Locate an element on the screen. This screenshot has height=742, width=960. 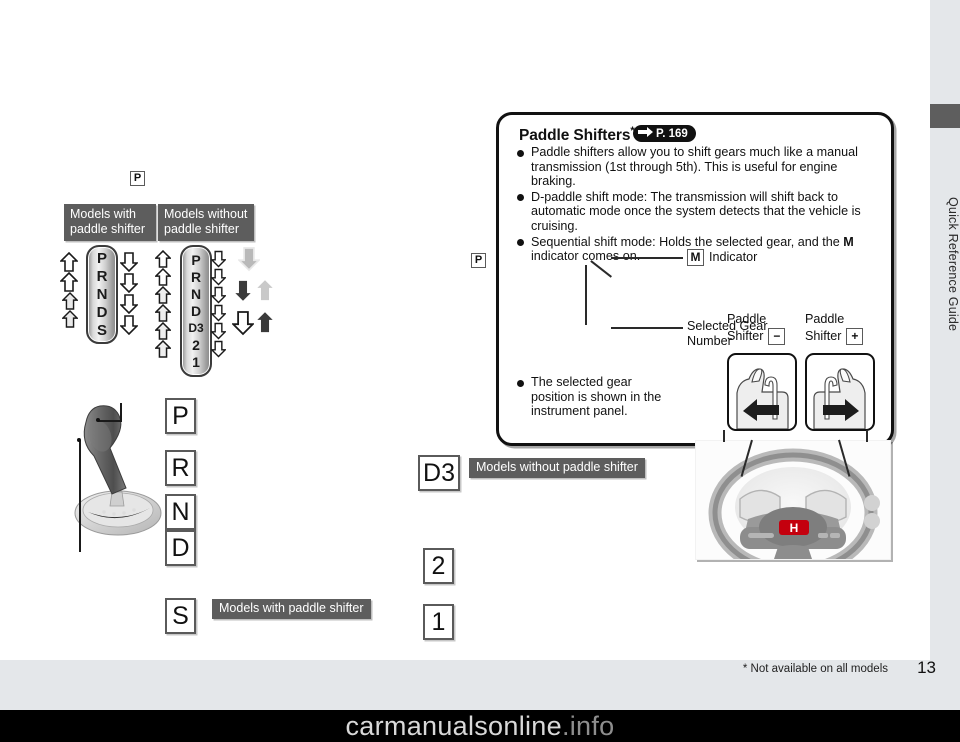
paddle-plus-line-2: Shifter is located at coordinates (823, 336).